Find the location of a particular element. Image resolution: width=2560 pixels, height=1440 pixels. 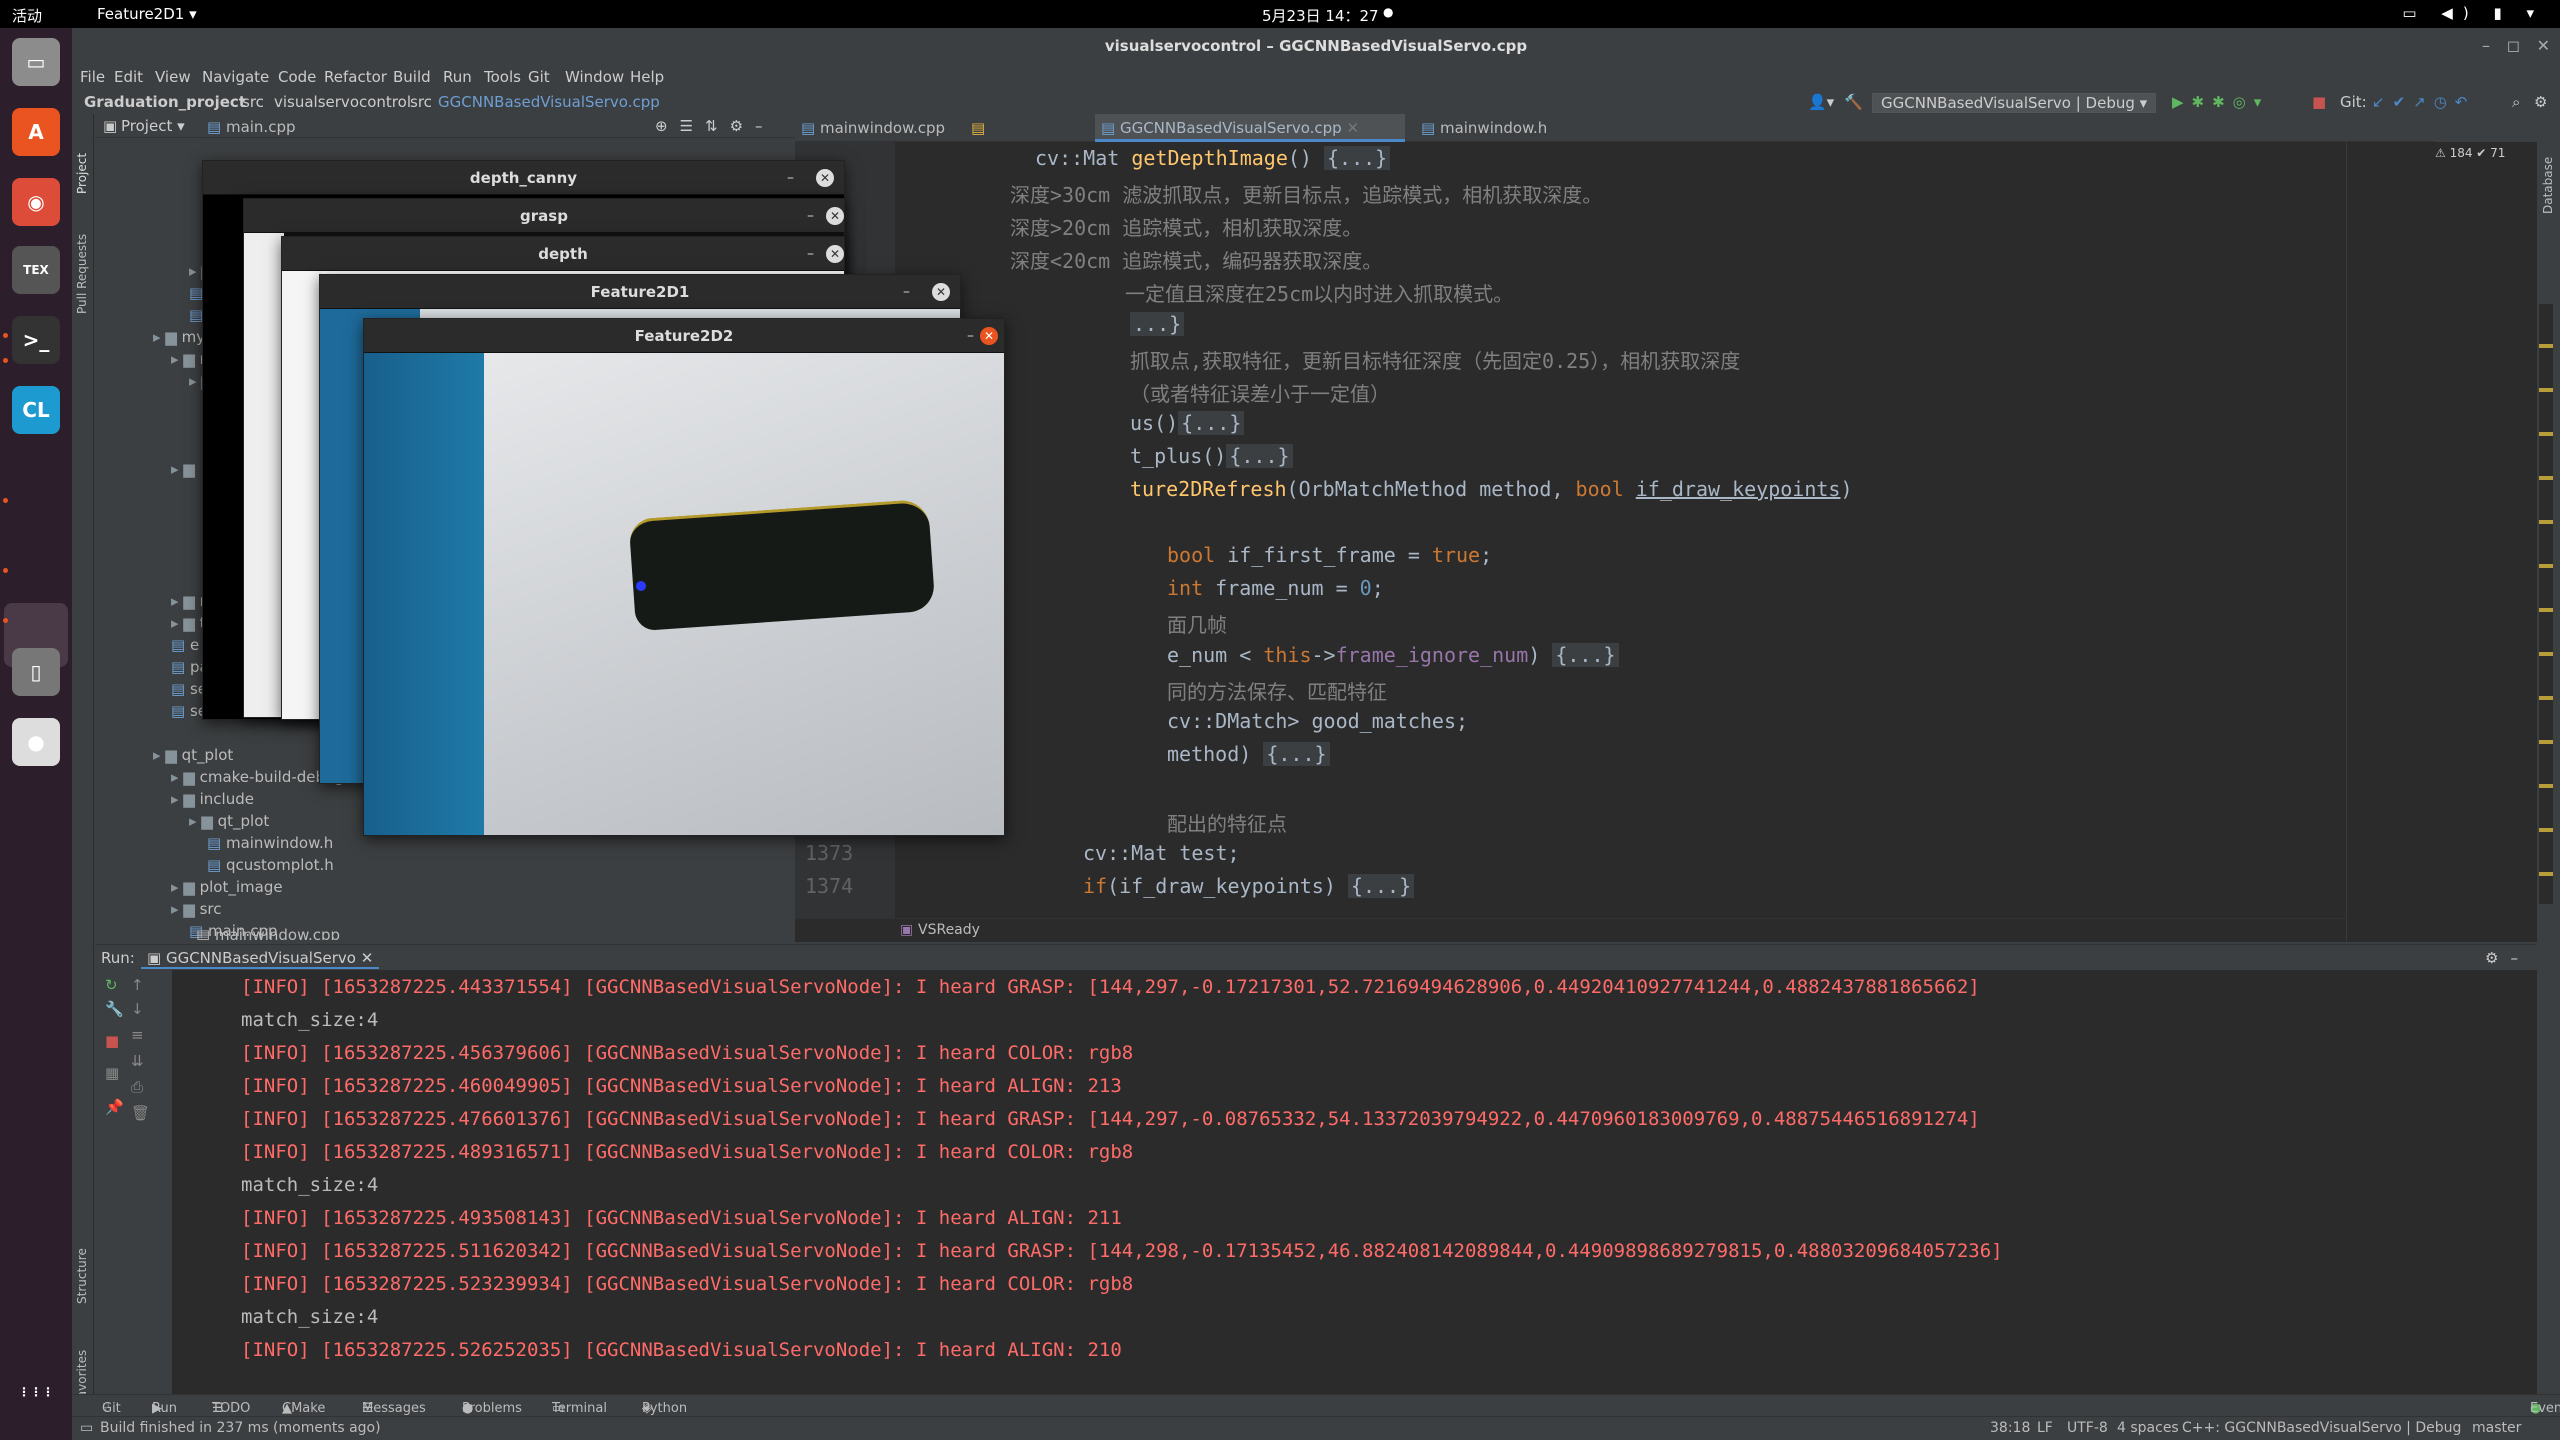

breadcrumb-item: GGCNNBasedVisualServo.cpp is located at coordinates (549, 102).